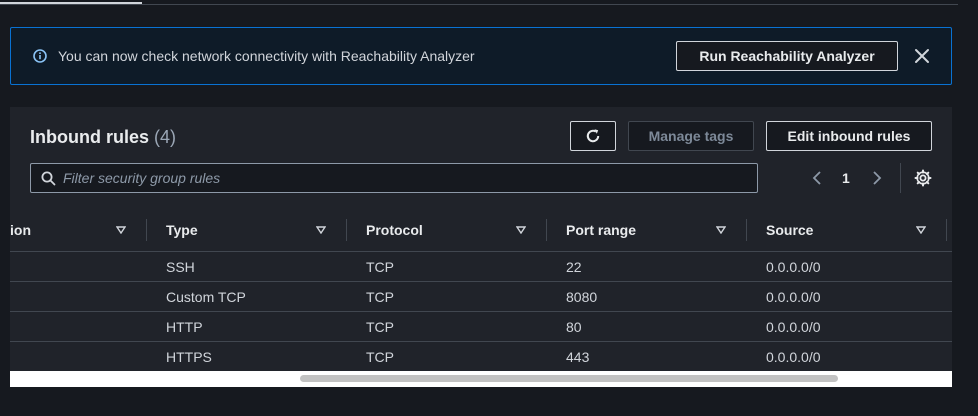 This screenshot has width=978, height=416. I want to click on manage-tags-button: Manage tags, so click(691, 136).